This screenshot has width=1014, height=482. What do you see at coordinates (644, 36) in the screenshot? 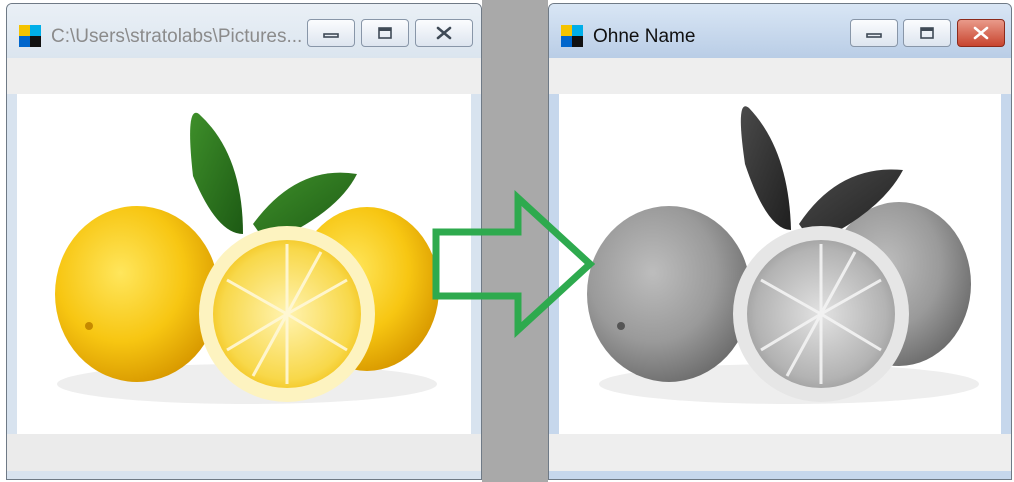
I see `window-title: Ohne Name` at bounding box center [644, 36].